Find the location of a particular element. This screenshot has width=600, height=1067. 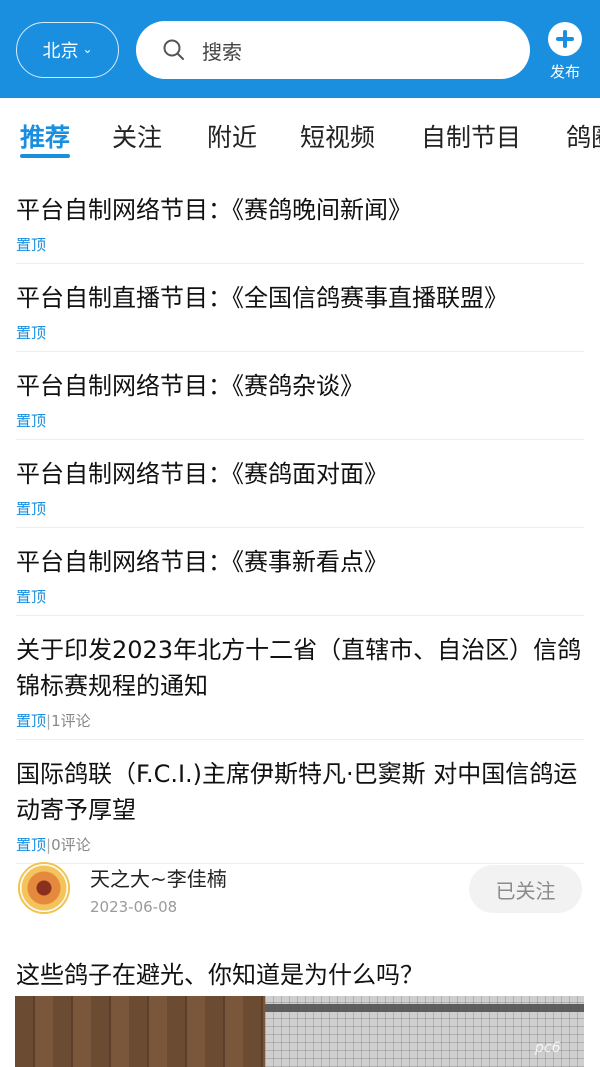

item-title: 平台自制网络节目：《赛鸽晚间新闻》 is located at coordinates (214, 210).